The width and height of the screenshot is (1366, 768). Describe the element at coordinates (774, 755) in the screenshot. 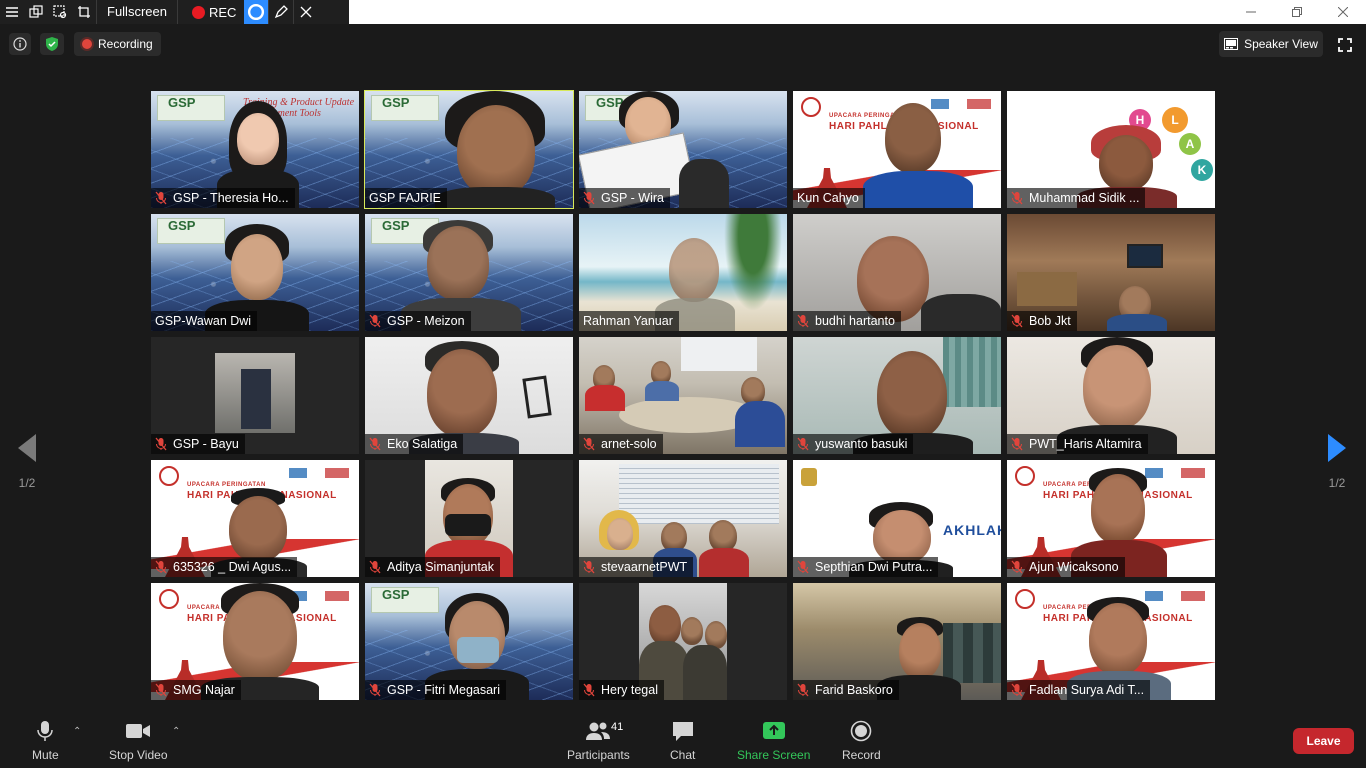

I see `share-screen-label: Share Screen` at that location.